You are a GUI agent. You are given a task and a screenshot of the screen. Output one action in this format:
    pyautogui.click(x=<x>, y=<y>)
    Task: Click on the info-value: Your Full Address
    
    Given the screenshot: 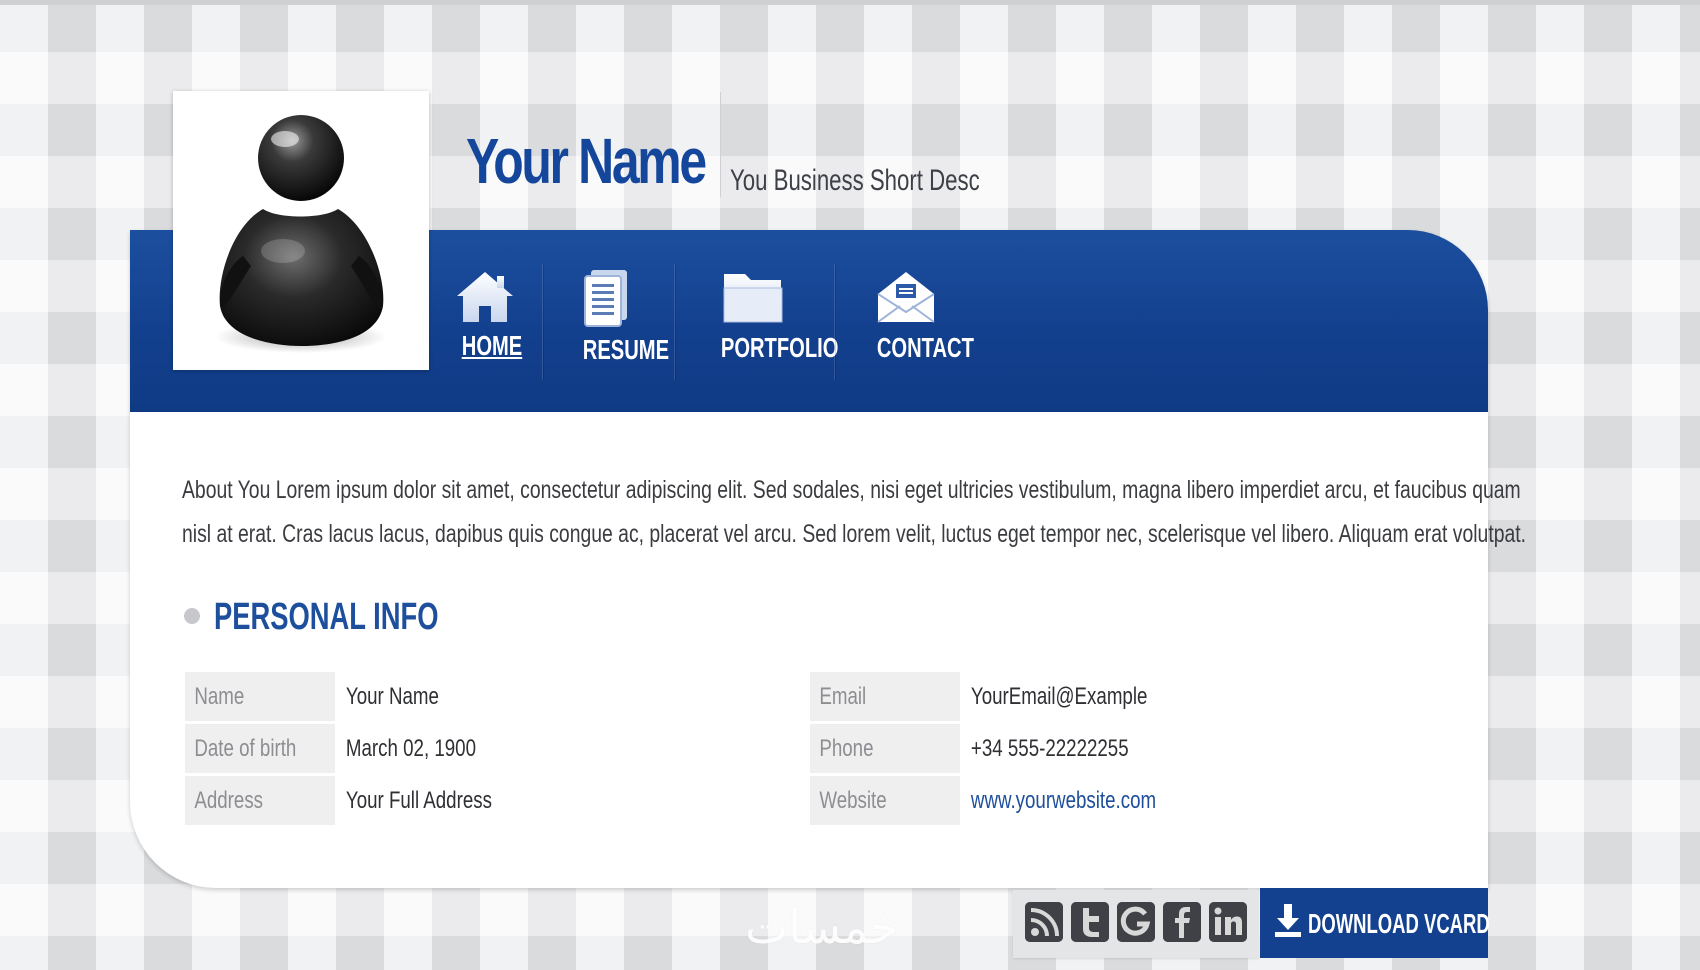 What is the action you would take?
    pyautogui.click(x=418, y=800)
    